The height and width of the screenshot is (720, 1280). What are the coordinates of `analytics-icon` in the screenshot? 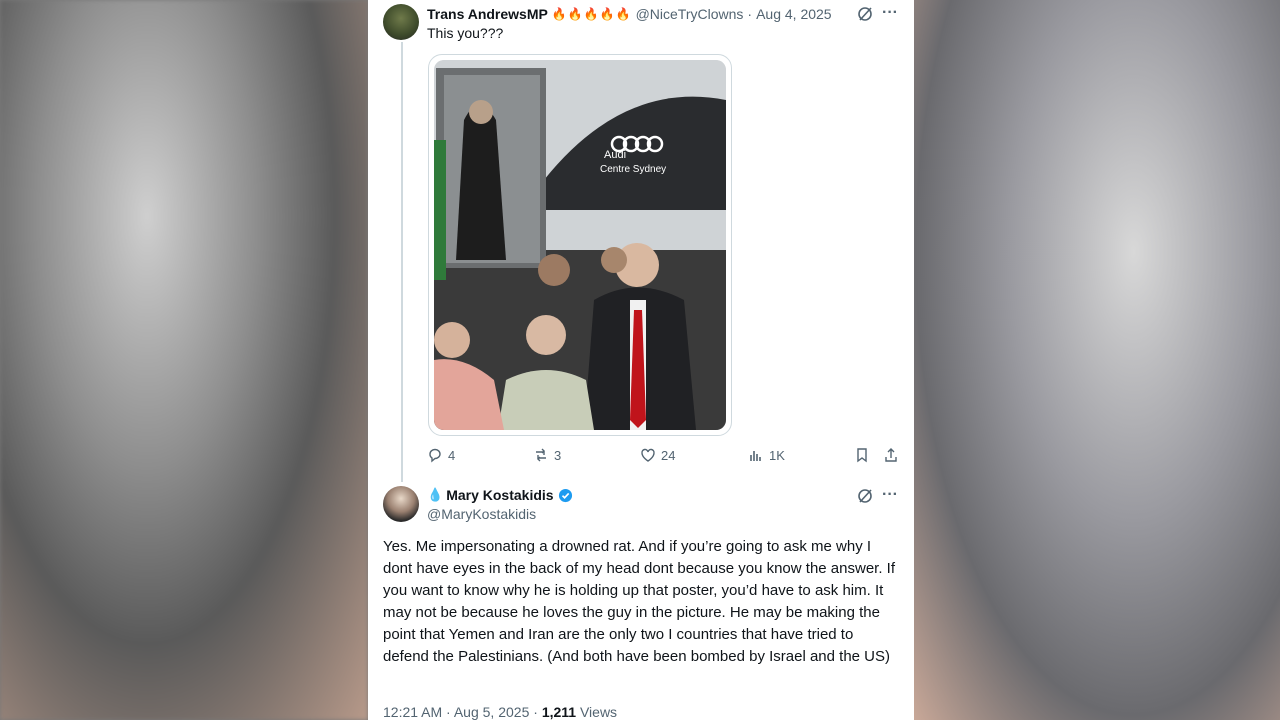 It's located at (755, 456).